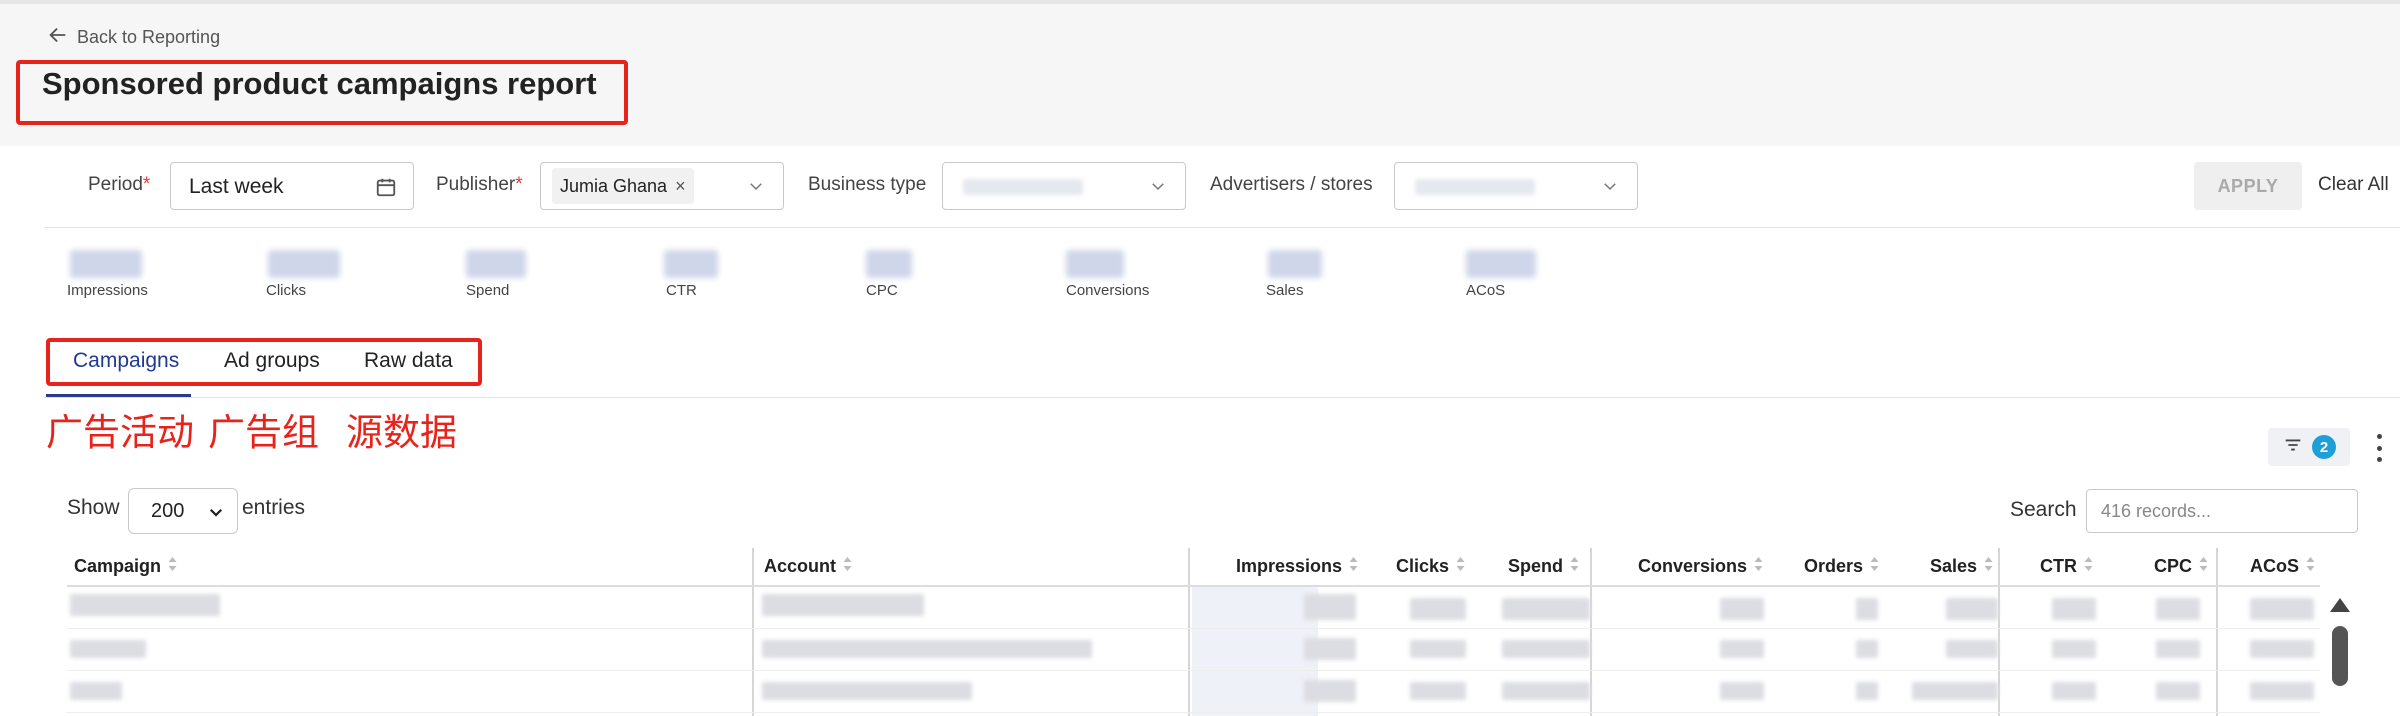 The height and width of the screenshot is (716, 2400). Describe the element at coordinates (2309, 447) in the screenshot. I see `filter-toggle-button: 2` at that location.